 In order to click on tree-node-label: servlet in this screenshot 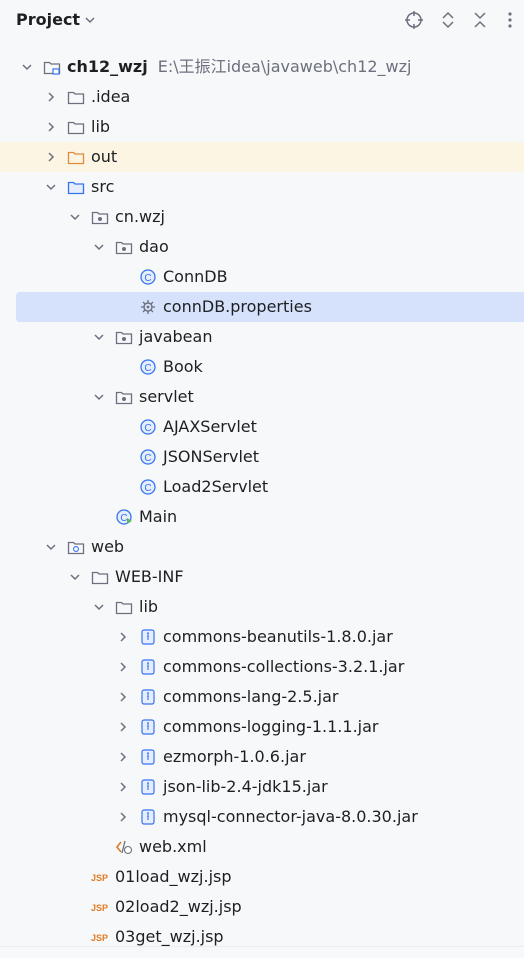, I will do `click(166, 396)`.